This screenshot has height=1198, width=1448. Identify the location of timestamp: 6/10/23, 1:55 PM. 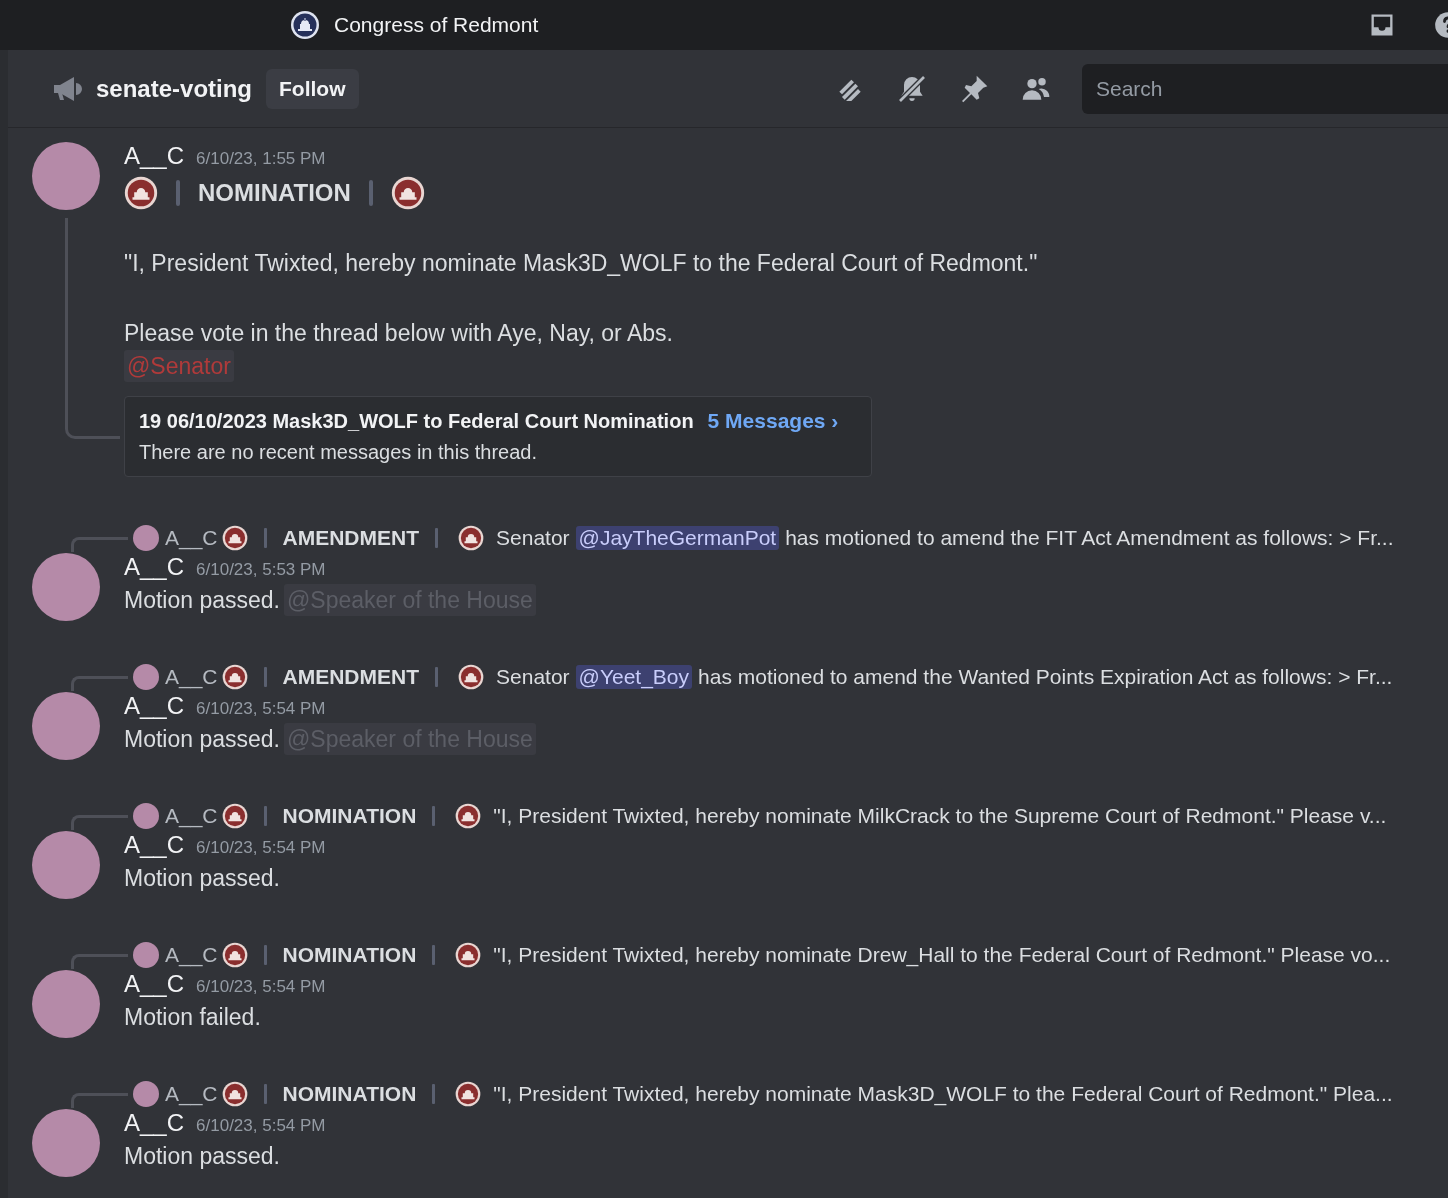
(261, 159).